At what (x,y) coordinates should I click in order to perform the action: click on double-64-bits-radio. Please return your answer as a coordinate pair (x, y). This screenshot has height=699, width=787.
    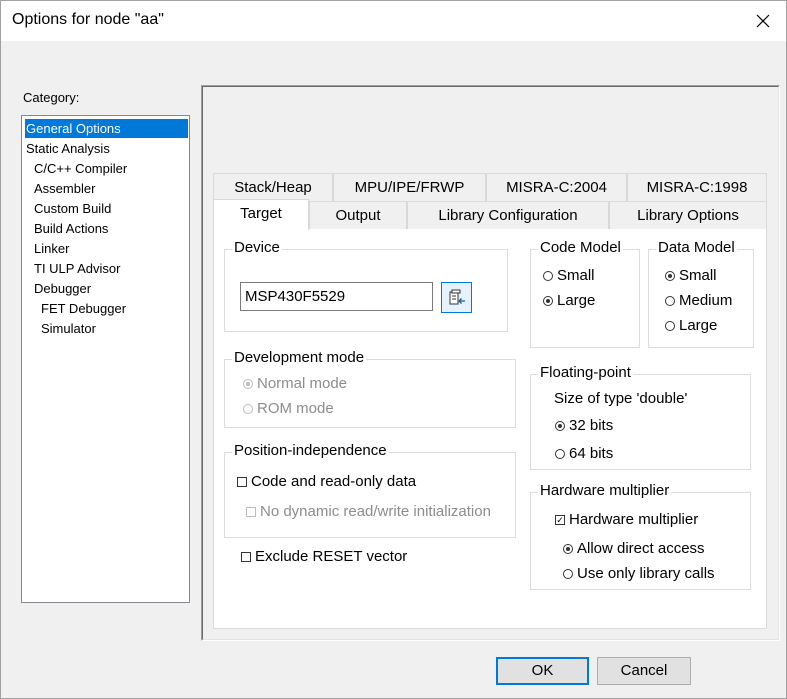
    Looking at the image, I should click on (560, 454).